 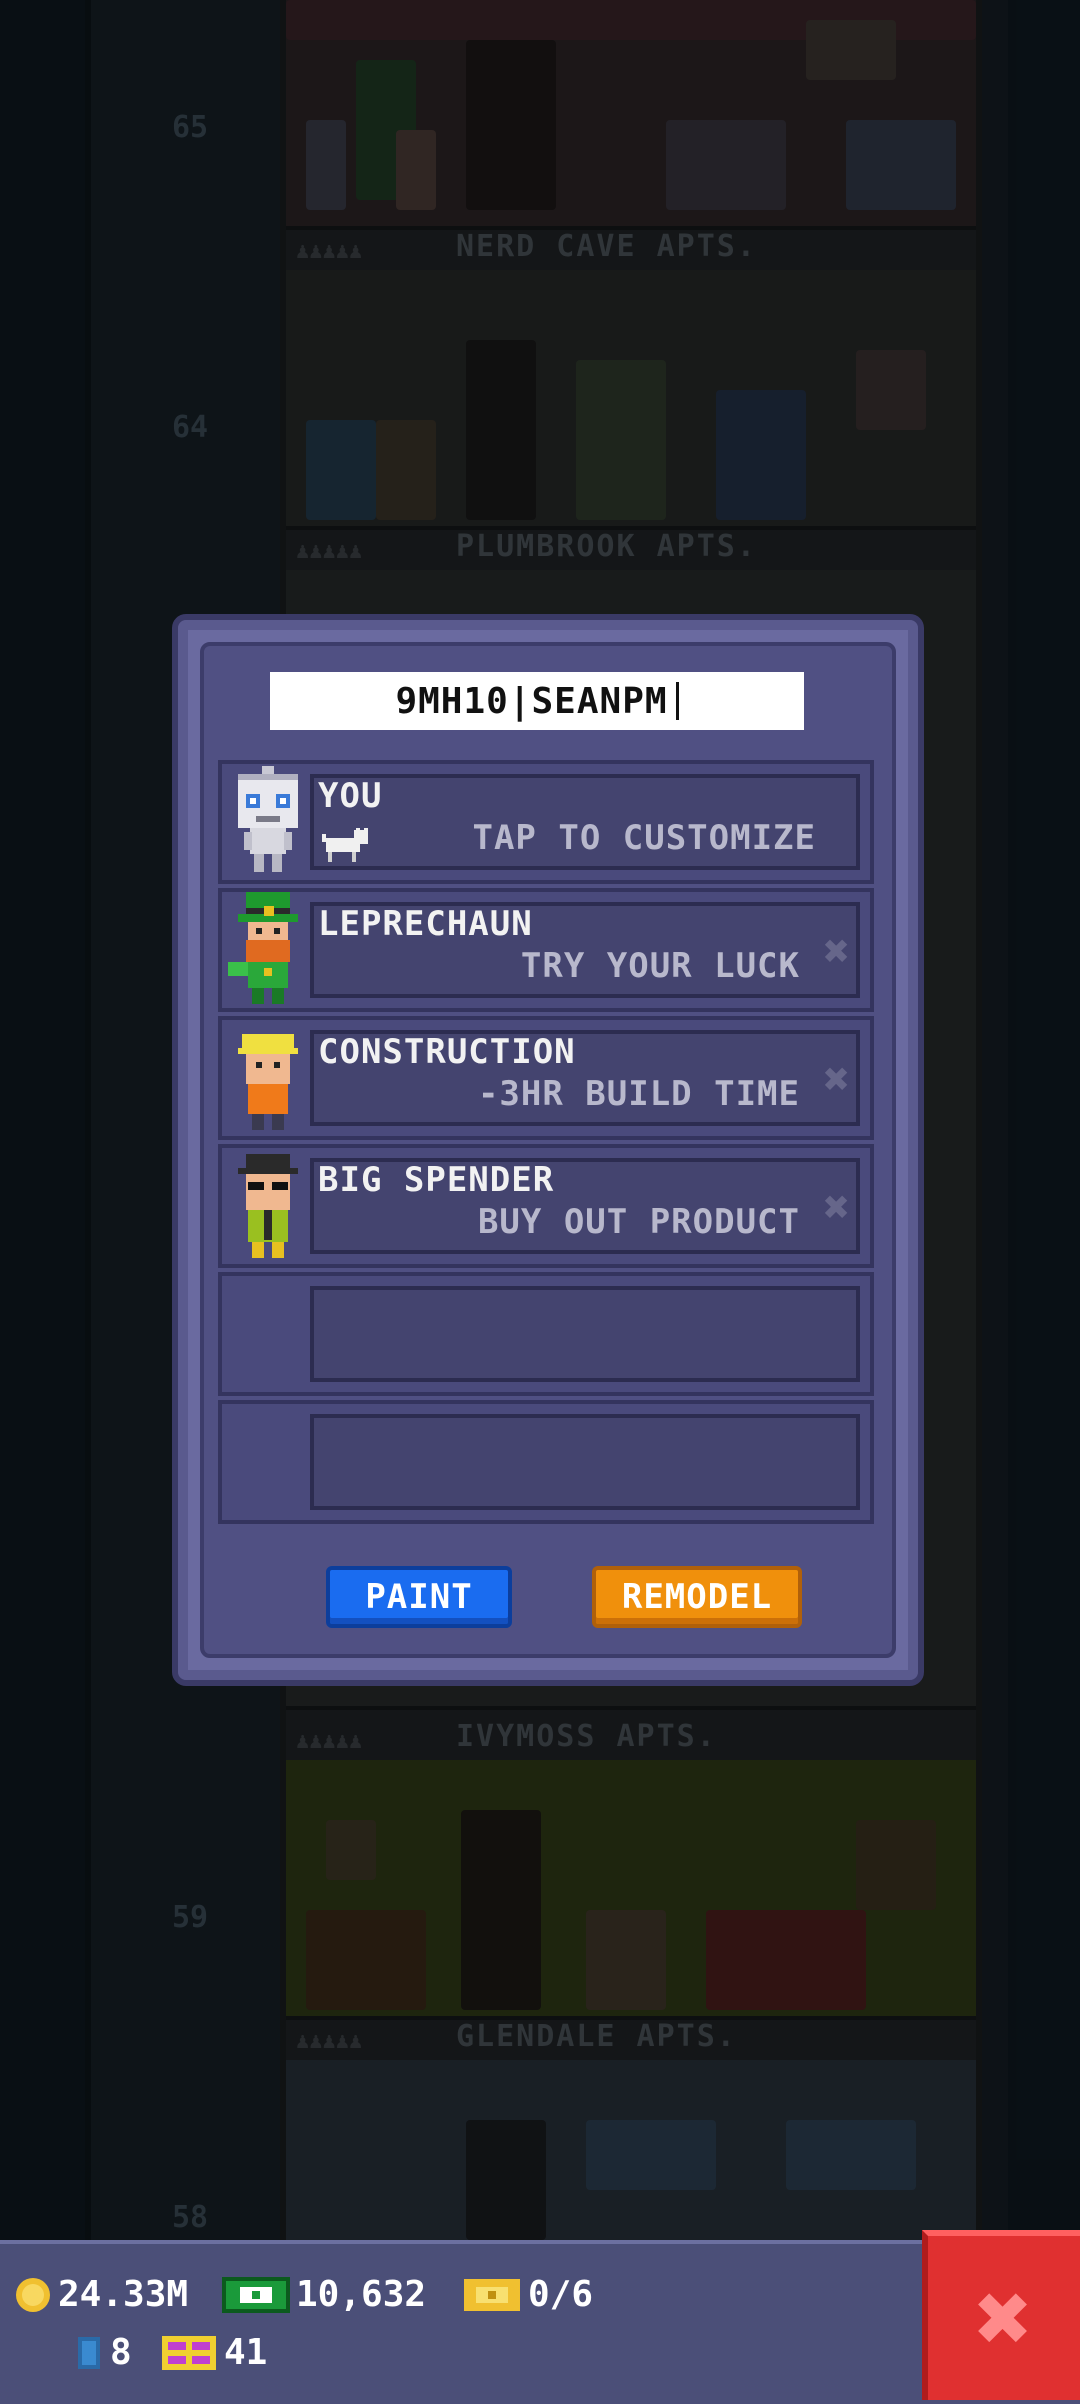 What do you see at coordinates (268, 819) in the screenshot?
I see `robot-avatar-icon` at bounding box center [268, 819].